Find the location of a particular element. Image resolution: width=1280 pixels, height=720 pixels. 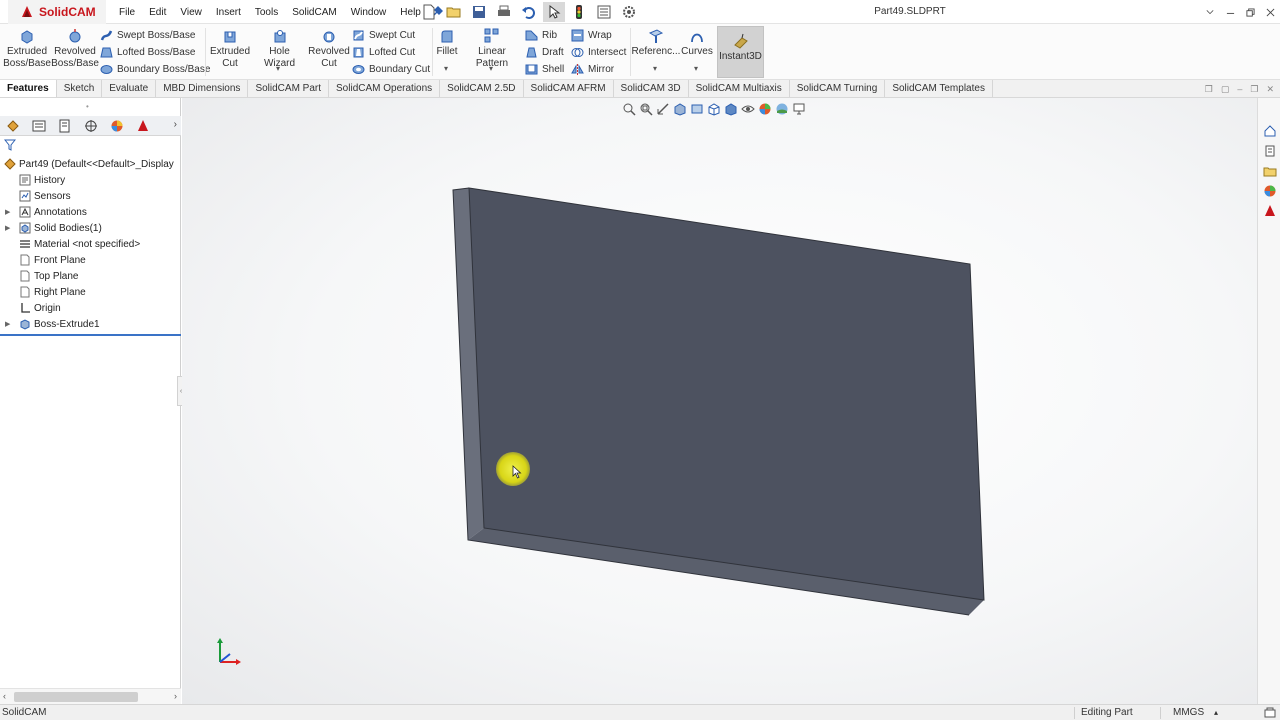

lofted-cut-button: Lofted Cut is located at coordinates (383, 52).